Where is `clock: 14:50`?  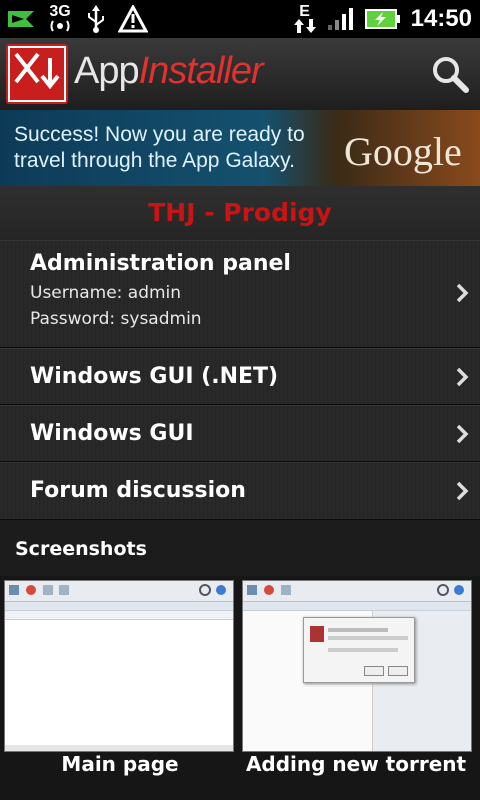
clock: 14:50 is located at coordinates (441, 18).